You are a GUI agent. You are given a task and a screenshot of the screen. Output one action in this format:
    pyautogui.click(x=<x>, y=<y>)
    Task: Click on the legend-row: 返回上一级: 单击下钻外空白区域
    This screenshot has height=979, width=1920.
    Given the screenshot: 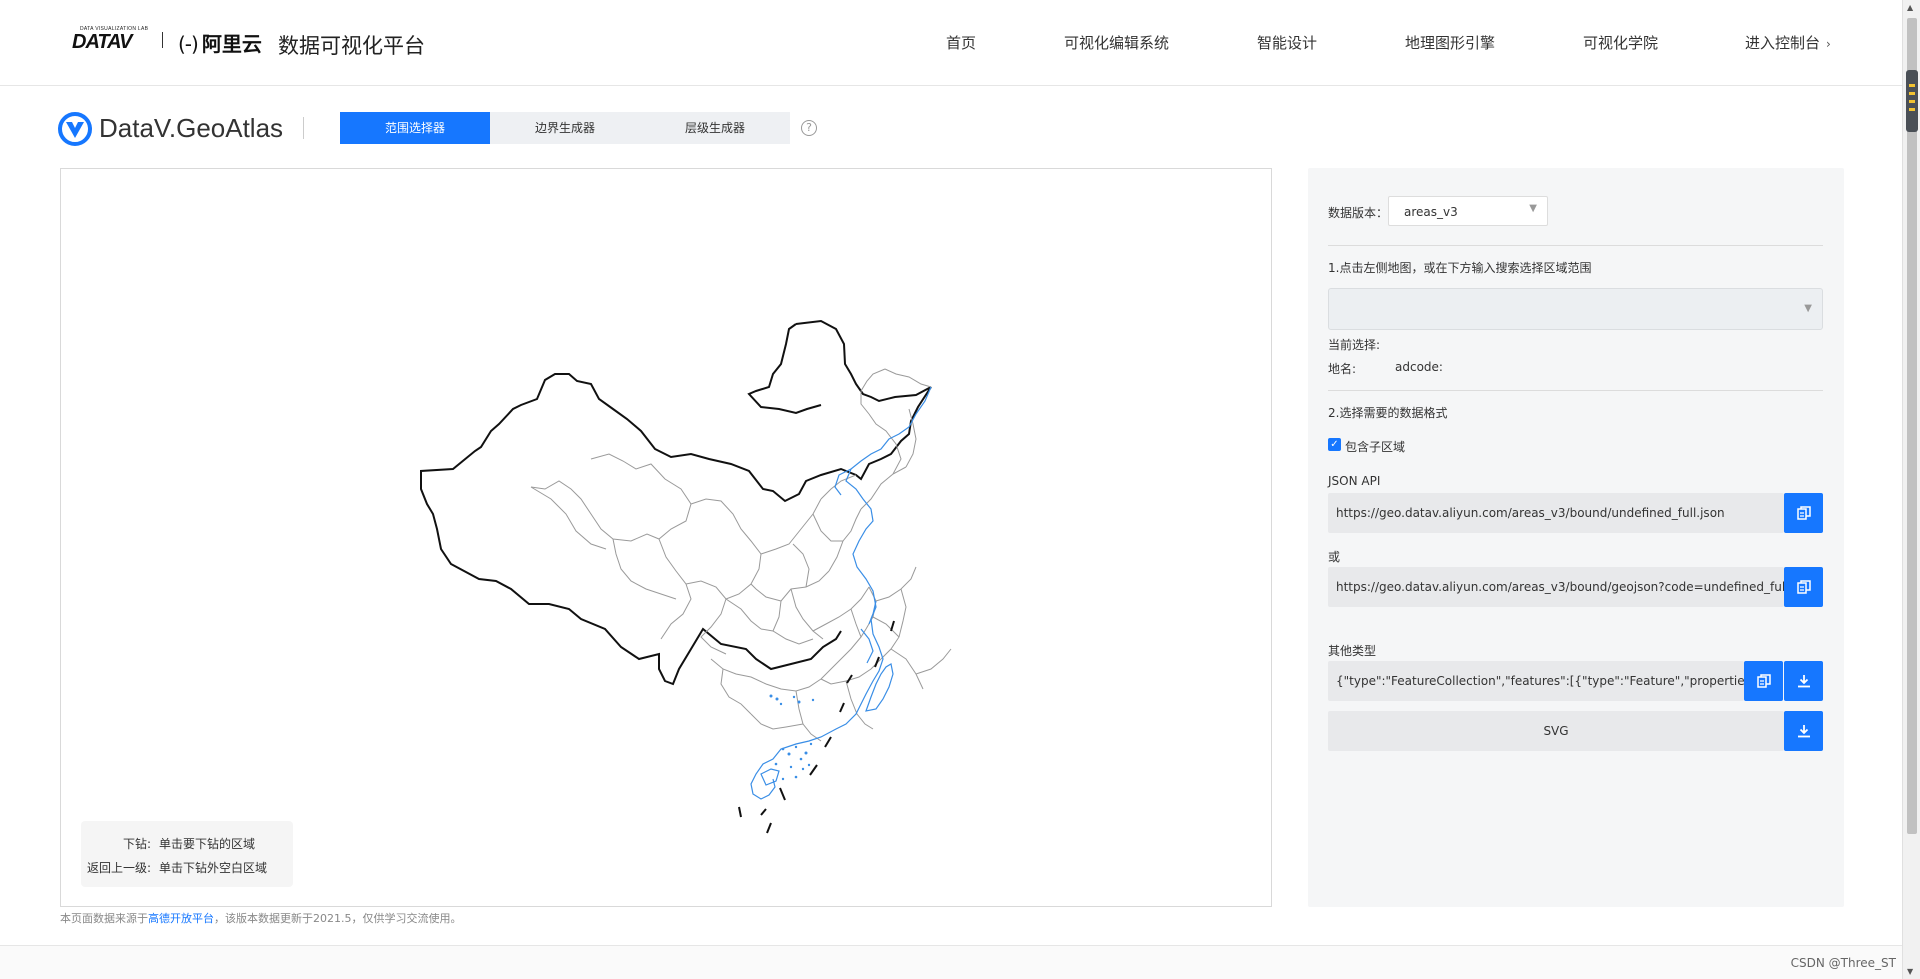 What is the action you would take?
    pyautogui.click(x=174, y=867)
    